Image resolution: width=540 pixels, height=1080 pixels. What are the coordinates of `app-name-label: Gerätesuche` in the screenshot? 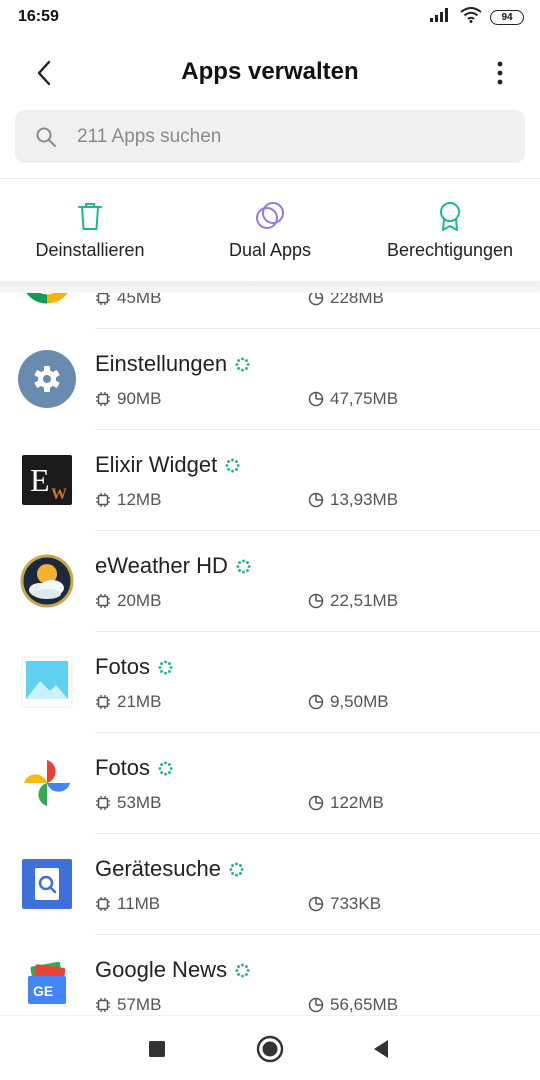 It's located at (158, 868).